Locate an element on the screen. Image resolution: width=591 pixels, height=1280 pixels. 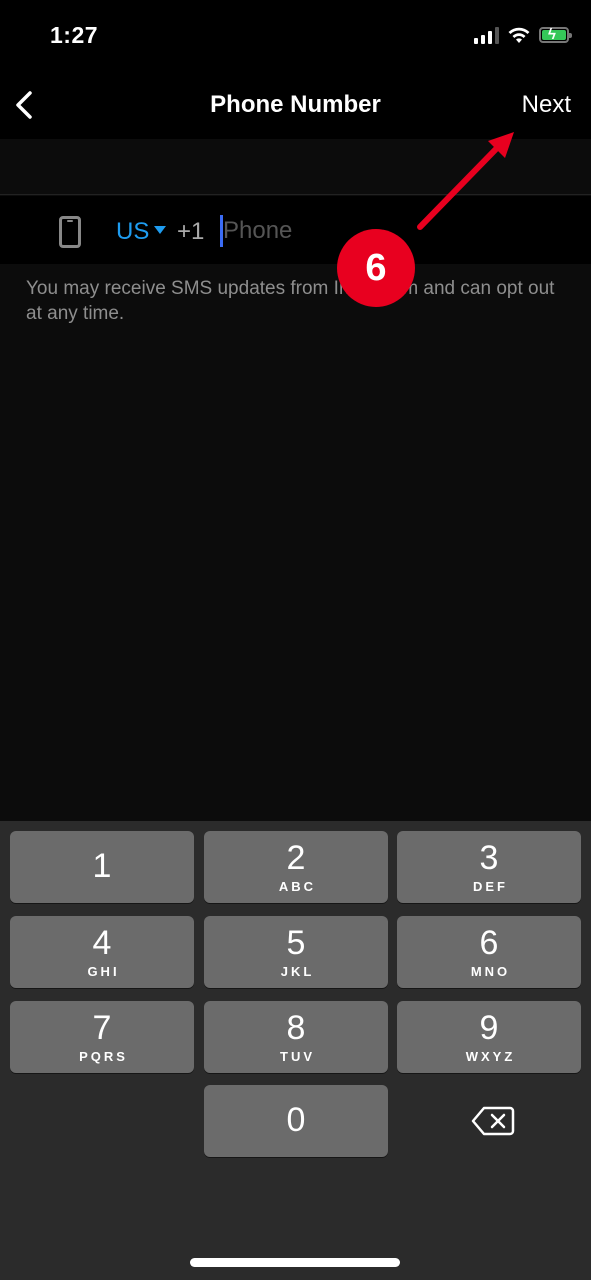
status-time: 1:27 is located at coordinates (74, 35).